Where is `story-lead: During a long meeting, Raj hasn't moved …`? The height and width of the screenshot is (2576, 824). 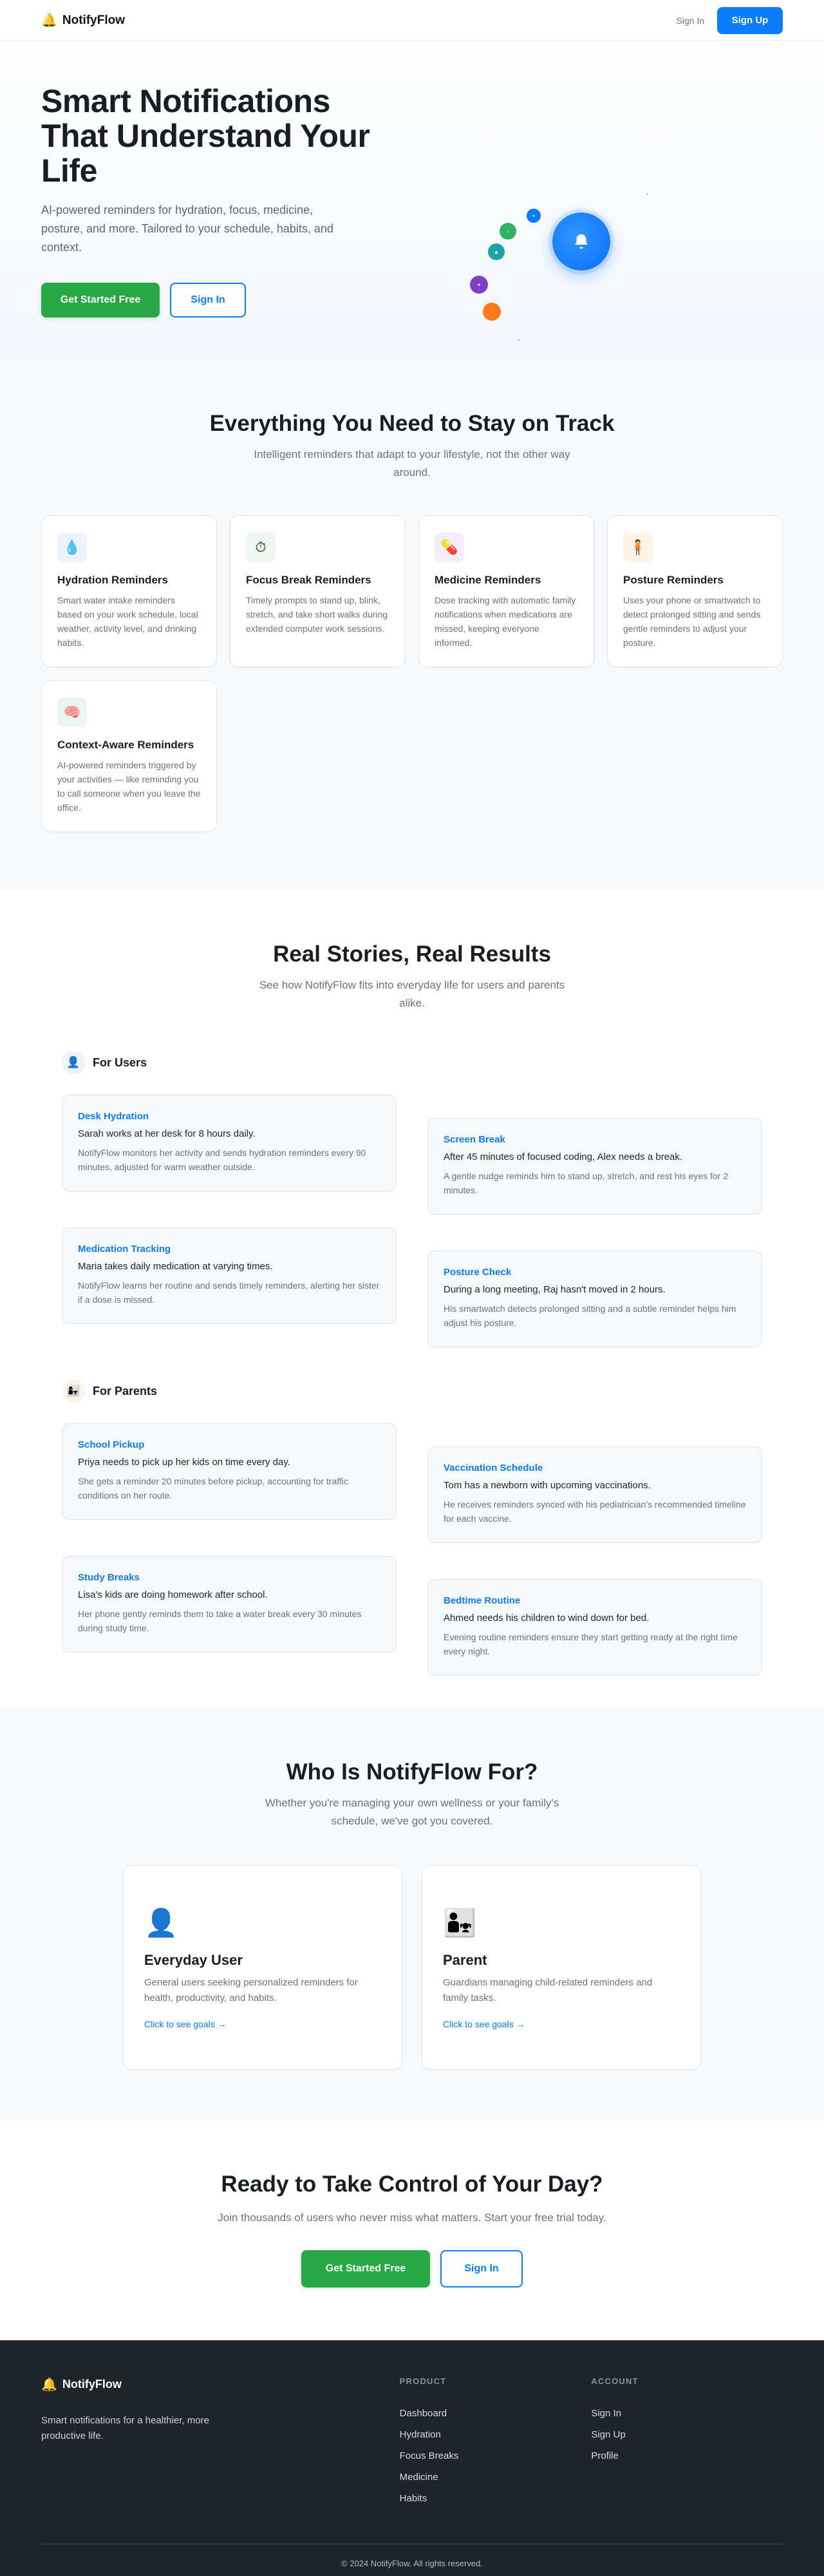 story-lead: During a long meeting, Raj hasn't moved … is located at coordinates (555, 1289).